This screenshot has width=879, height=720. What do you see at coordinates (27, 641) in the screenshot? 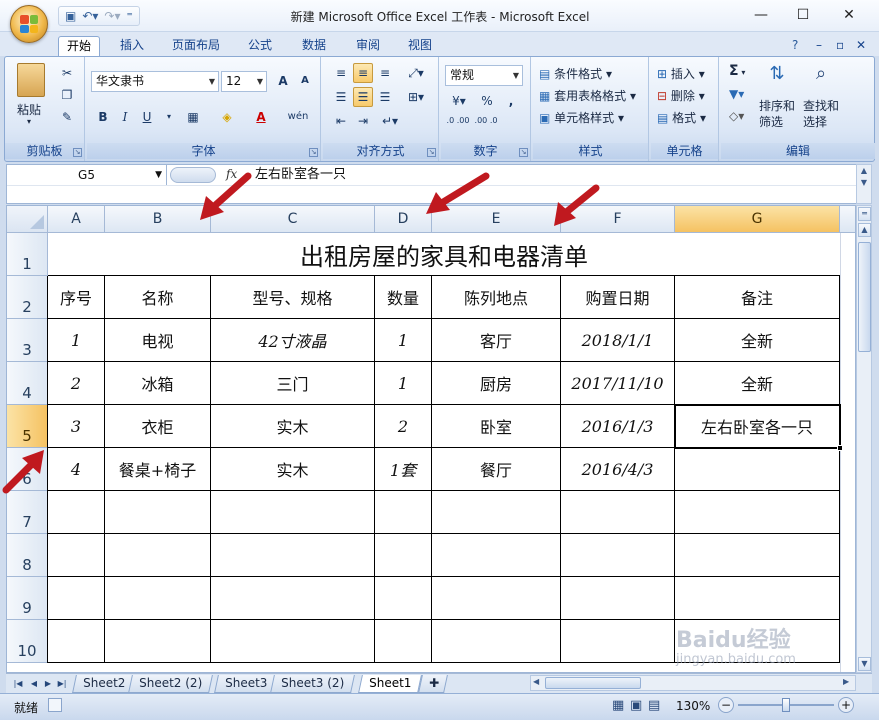
I see `row-header-10: 10` at bounding box center [27, 641].